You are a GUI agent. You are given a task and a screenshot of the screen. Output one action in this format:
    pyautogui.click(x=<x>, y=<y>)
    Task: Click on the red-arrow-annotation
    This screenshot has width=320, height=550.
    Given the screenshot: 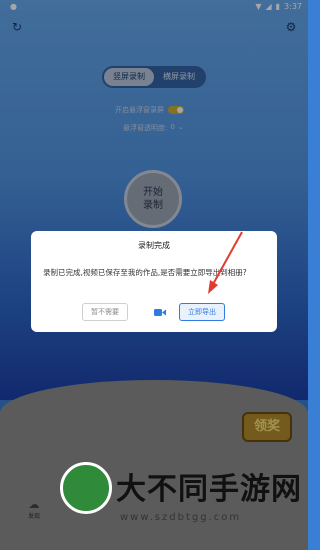 What is the action you would take?
    pyautogui.click(x=225, y=262)
    